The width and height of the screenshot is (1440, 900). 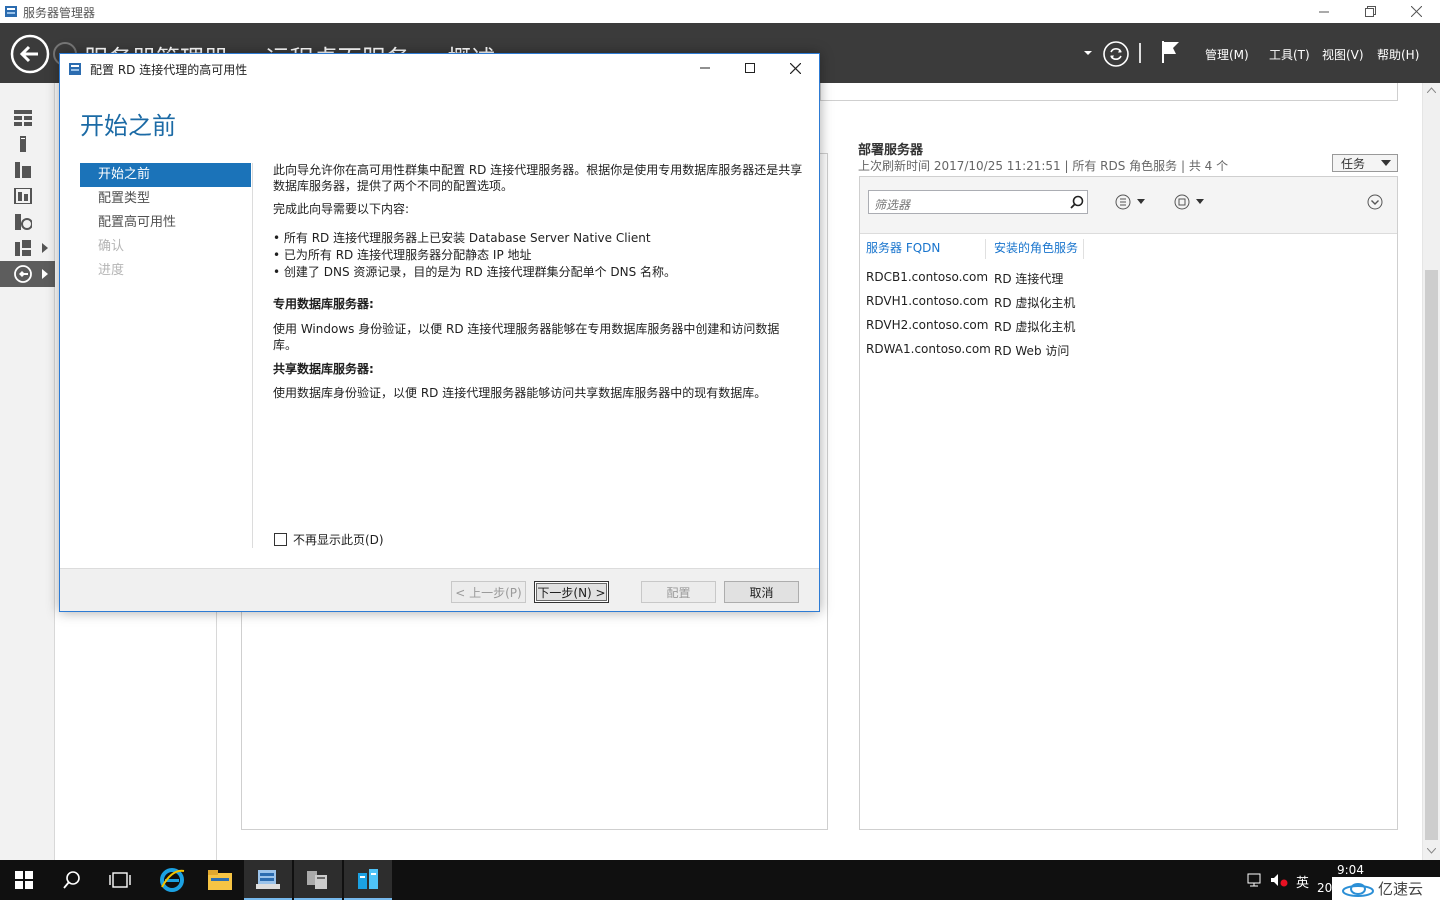 I want to click on menu-manage: 管理(M), so click(x=1227, y=54).